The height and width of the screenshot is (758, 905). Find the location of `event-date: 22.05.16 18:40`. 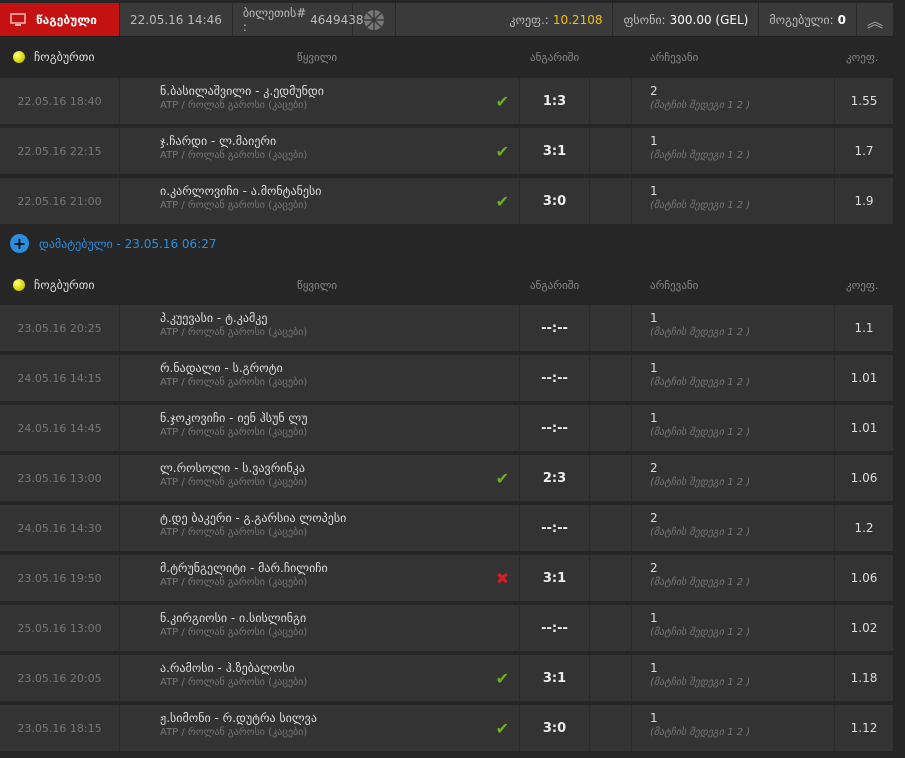

event-date: 22.05.16 18:40 is located at coordinates (60, 101).